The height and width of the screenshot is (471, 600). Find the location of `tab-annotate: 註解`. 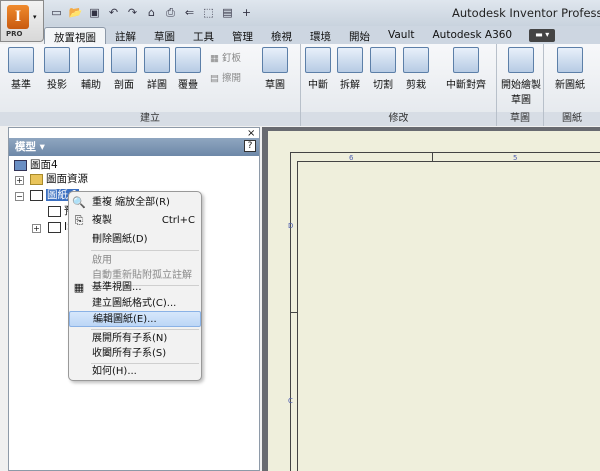

tab-annotate: 註解 is located at coordinates (125, 35).